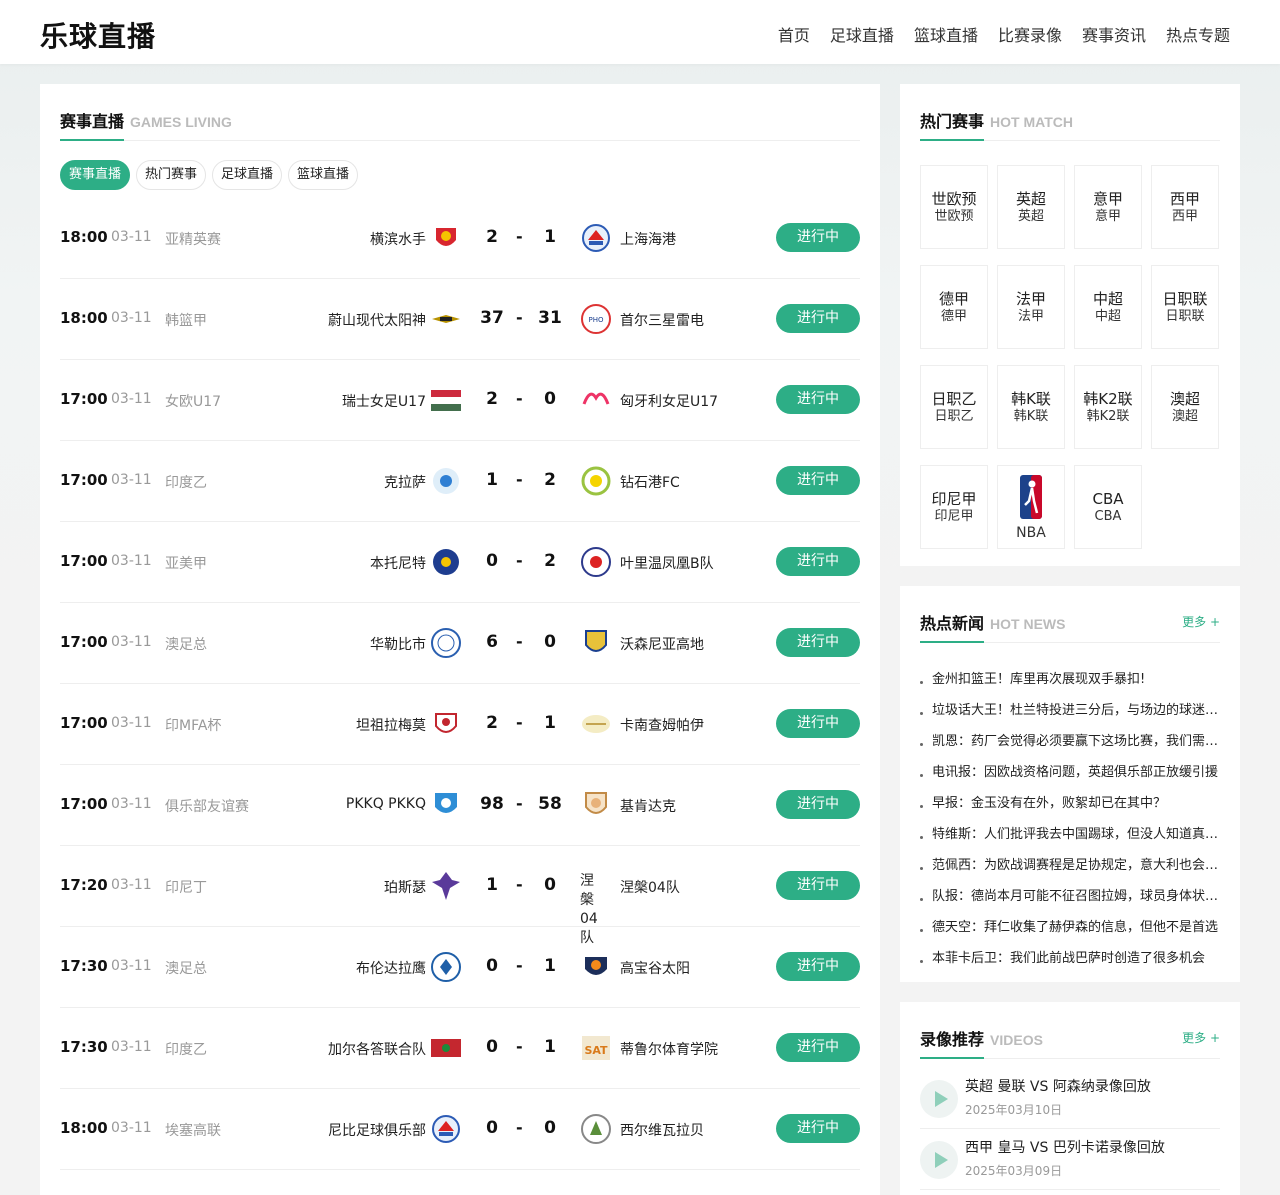 The height and width of the screenshot is (1195, 1280). Describe the element at coordinates (650, 482) in the screenshot. I see `away-team-name: 钻石港FC` at that location.